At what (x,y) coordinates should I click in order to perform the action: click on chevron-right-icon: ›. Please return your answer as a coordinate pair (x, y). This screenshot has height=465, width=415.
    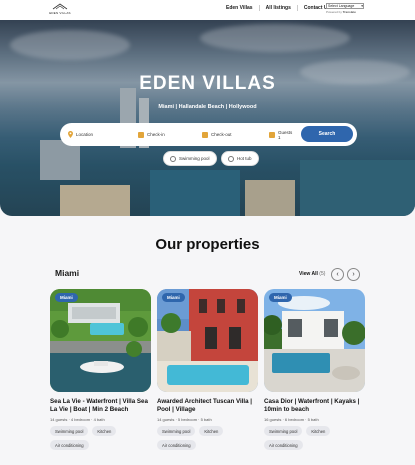
    Looking at the image, I should click on (353, 274).